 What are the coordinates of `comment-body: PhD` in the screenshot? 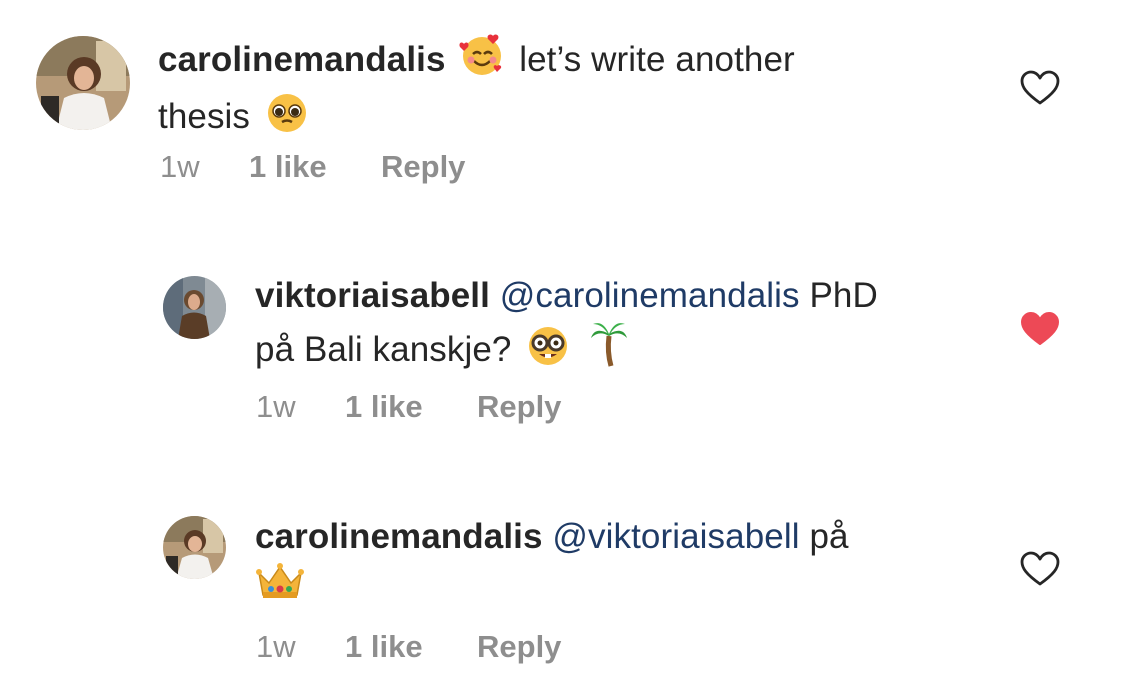 It's located at (843, 295).